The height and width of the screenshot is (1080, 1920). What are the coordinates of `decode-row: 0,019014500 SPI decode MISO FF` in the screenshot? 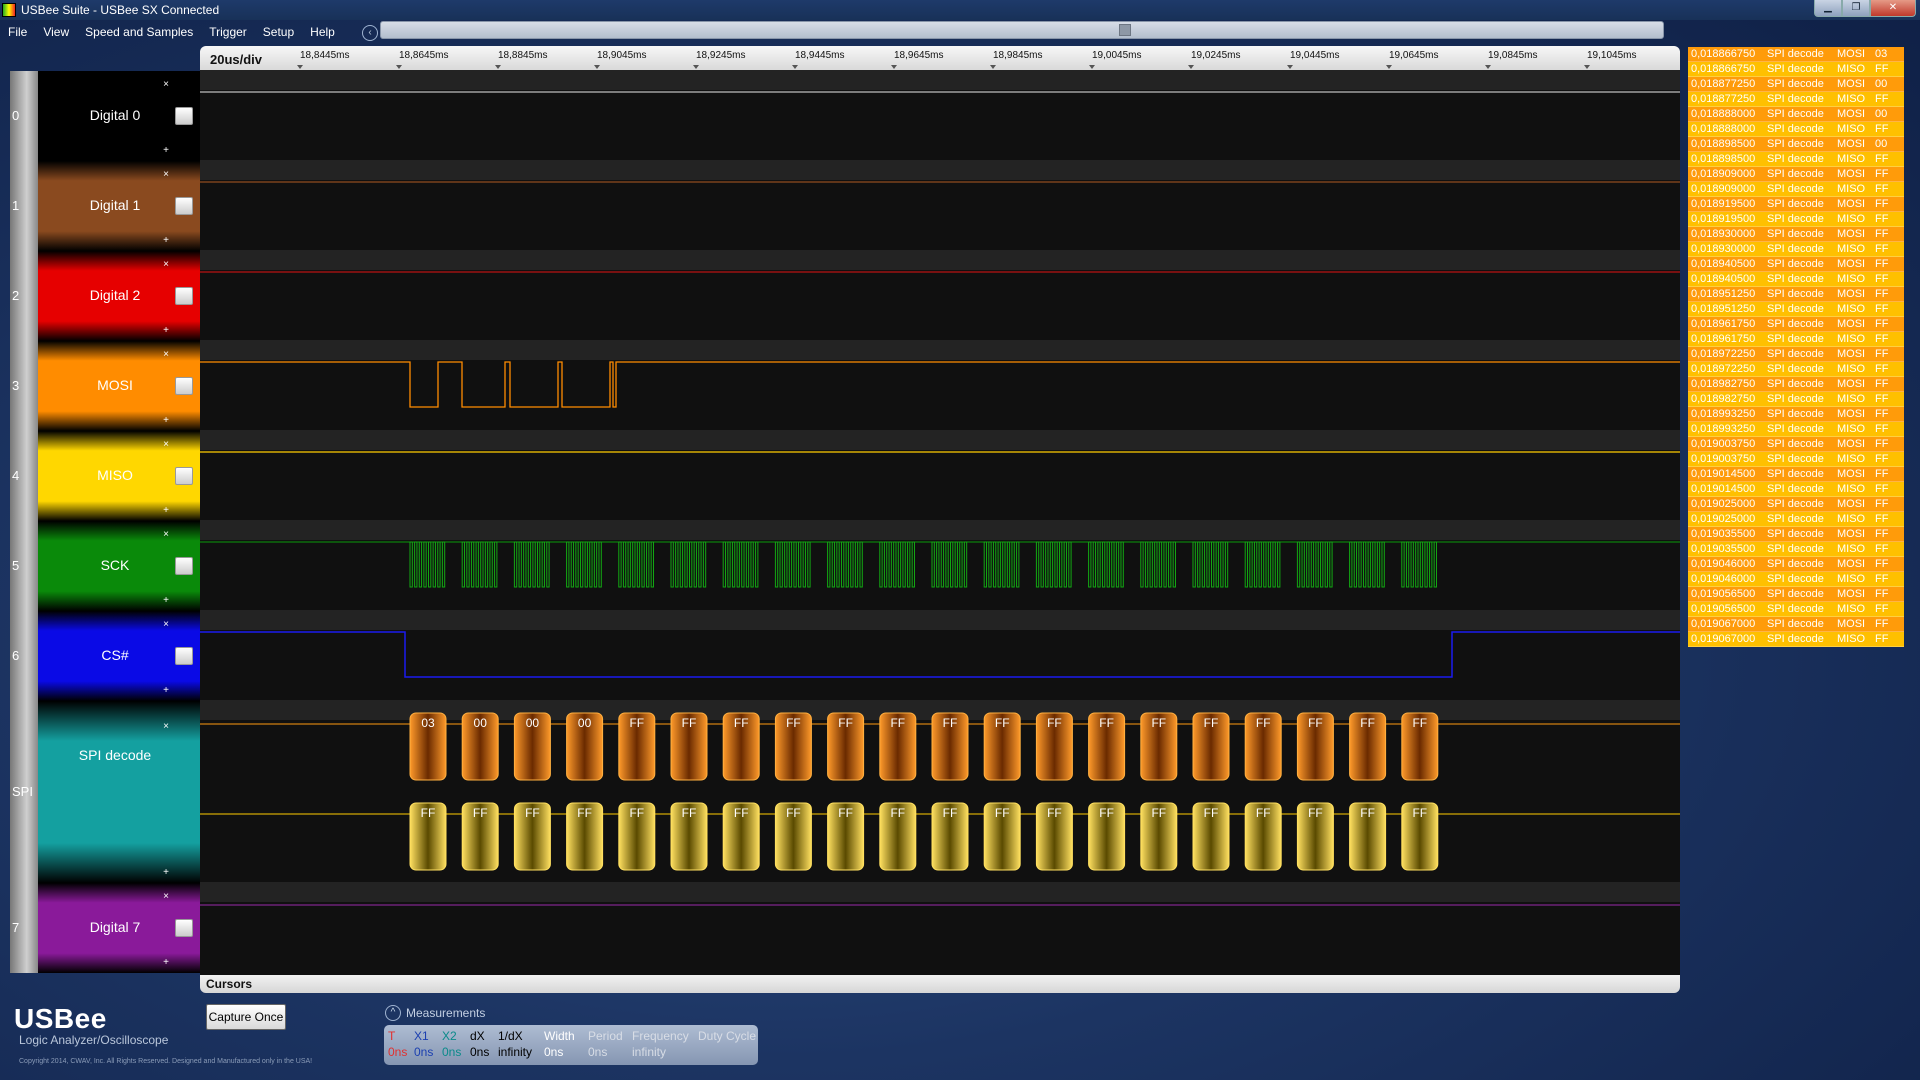 It's located at (1796, 489).